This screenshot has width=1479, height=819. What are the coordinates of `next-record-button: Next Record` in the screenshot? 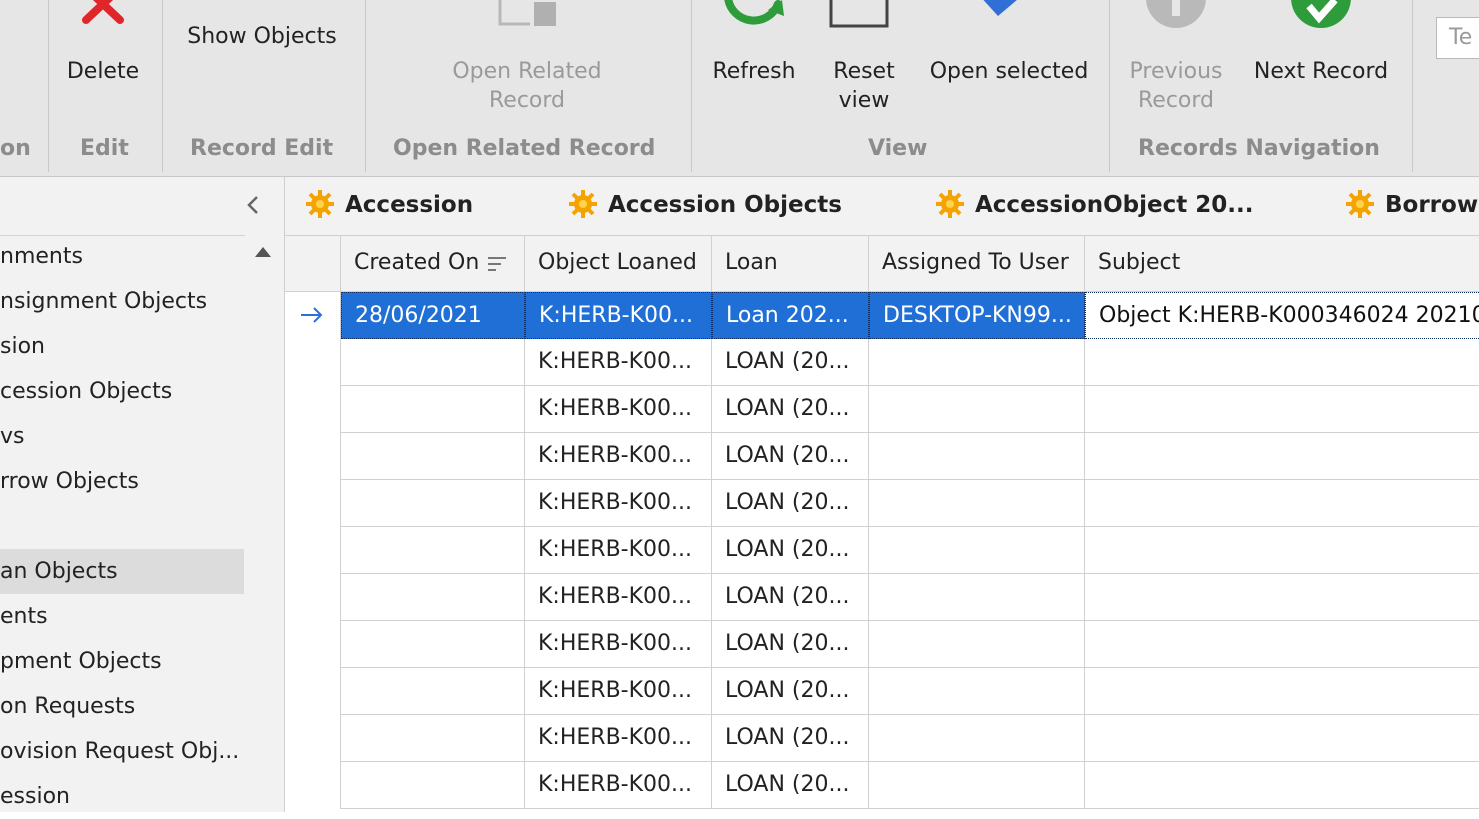 It's located at (1321, 50).